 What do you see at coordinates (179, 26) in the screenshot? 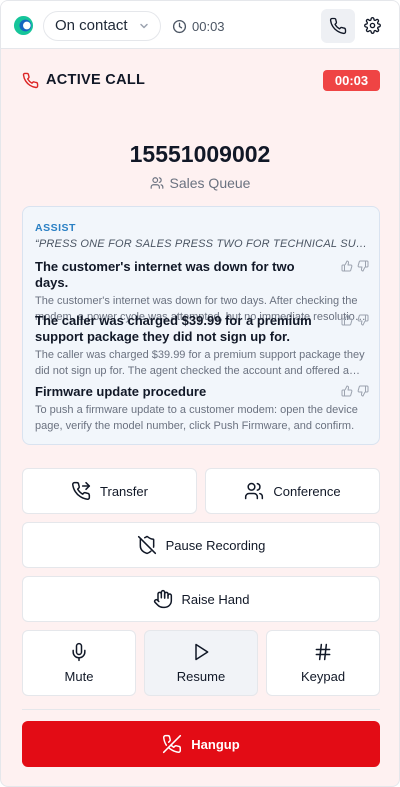
I see `clock-icon` at bounding box center [179, 26].